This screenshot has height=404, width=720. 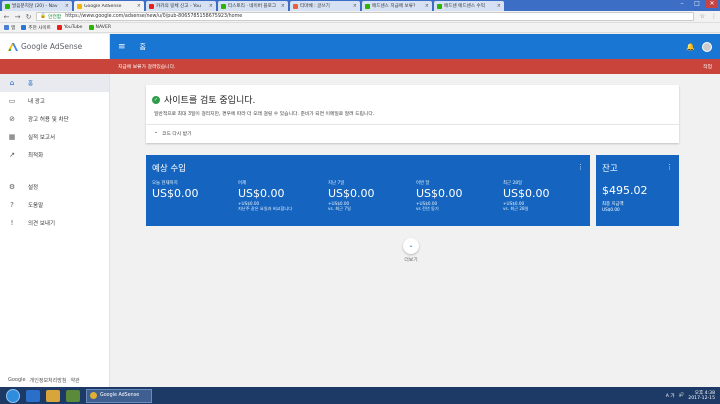 What do you see at coordinates (702, 16) in the screenshot?
I see `bookmark-star-icon: ☆` at bounding box center [702, 16].